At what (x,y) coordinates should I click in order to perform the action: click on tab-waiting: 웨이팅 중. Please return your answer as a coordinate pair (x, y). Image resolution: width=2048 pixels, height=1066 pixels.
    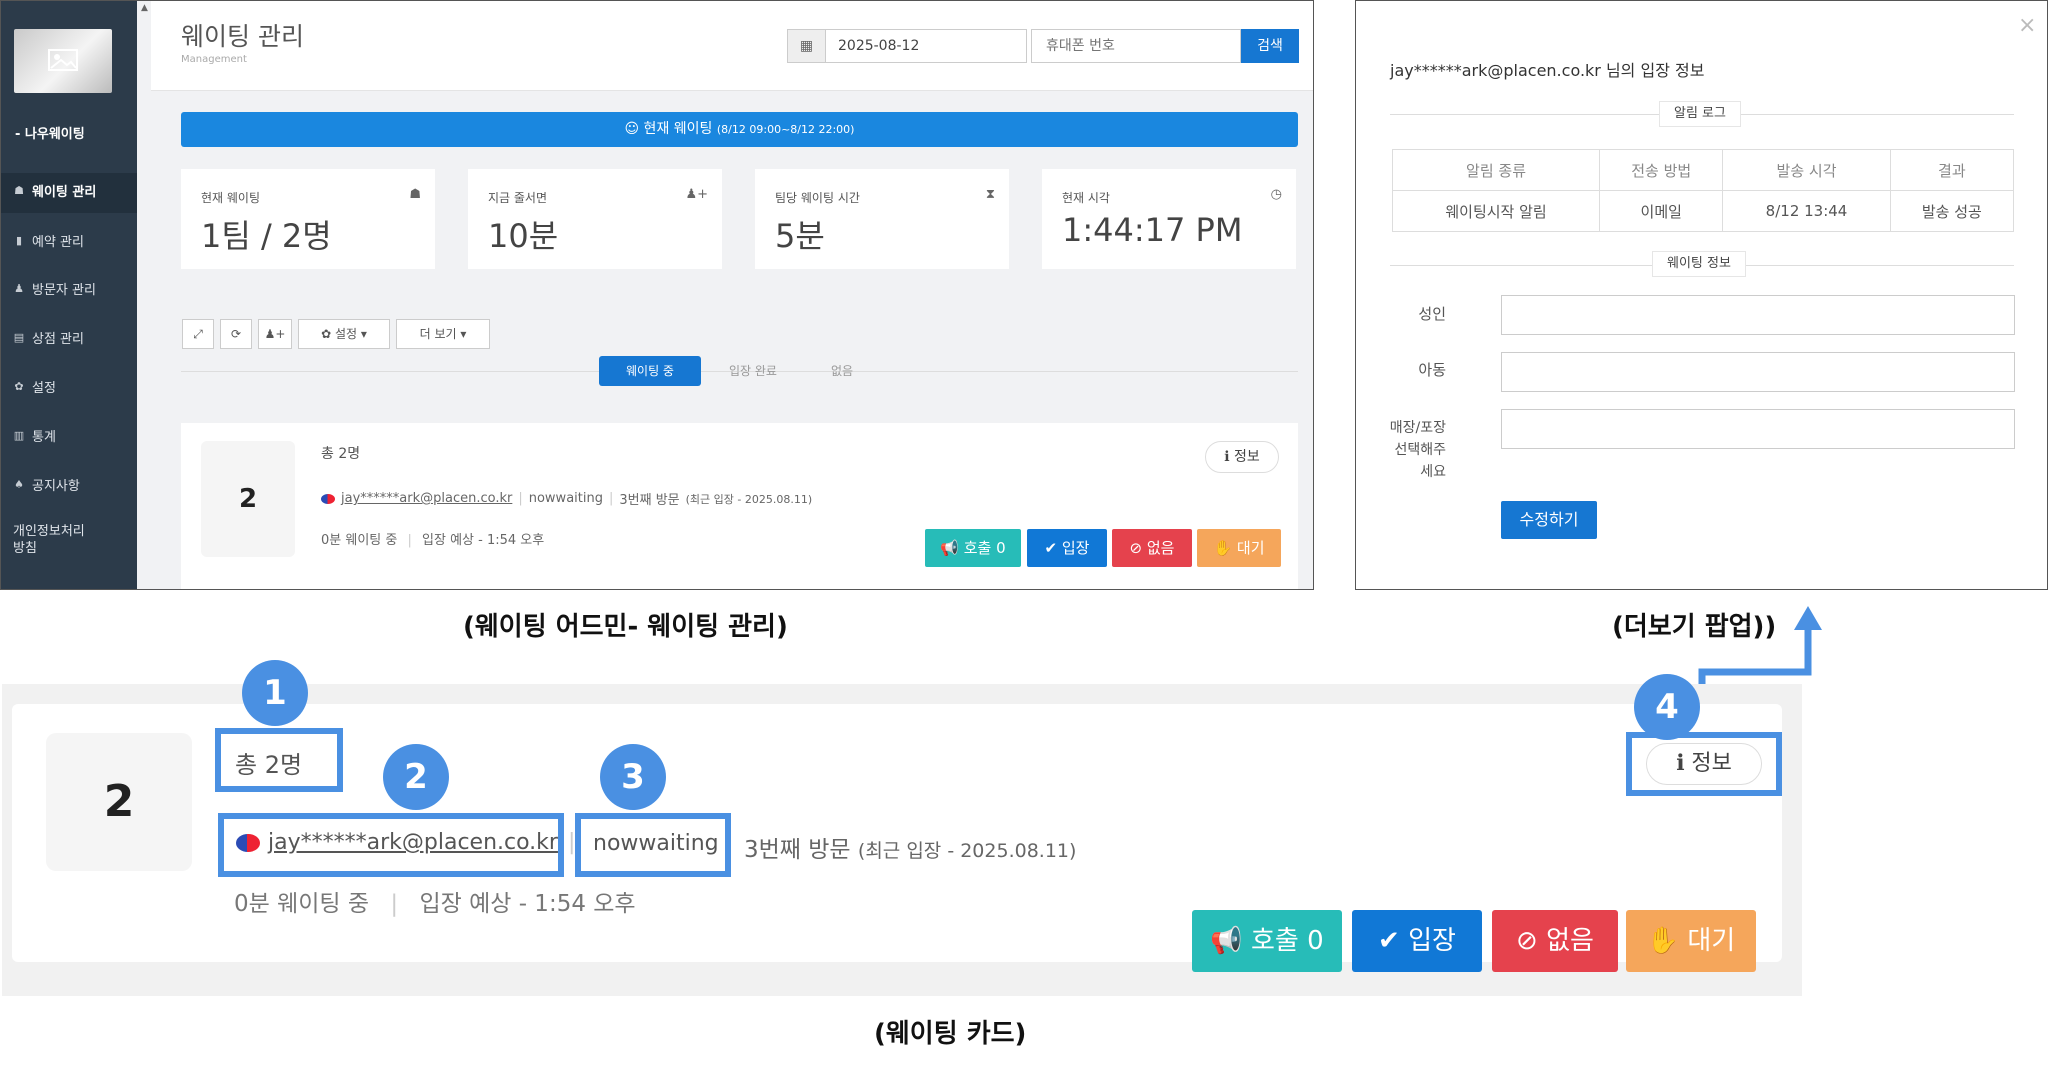
    Looking at the image, I should click on (650, 371).